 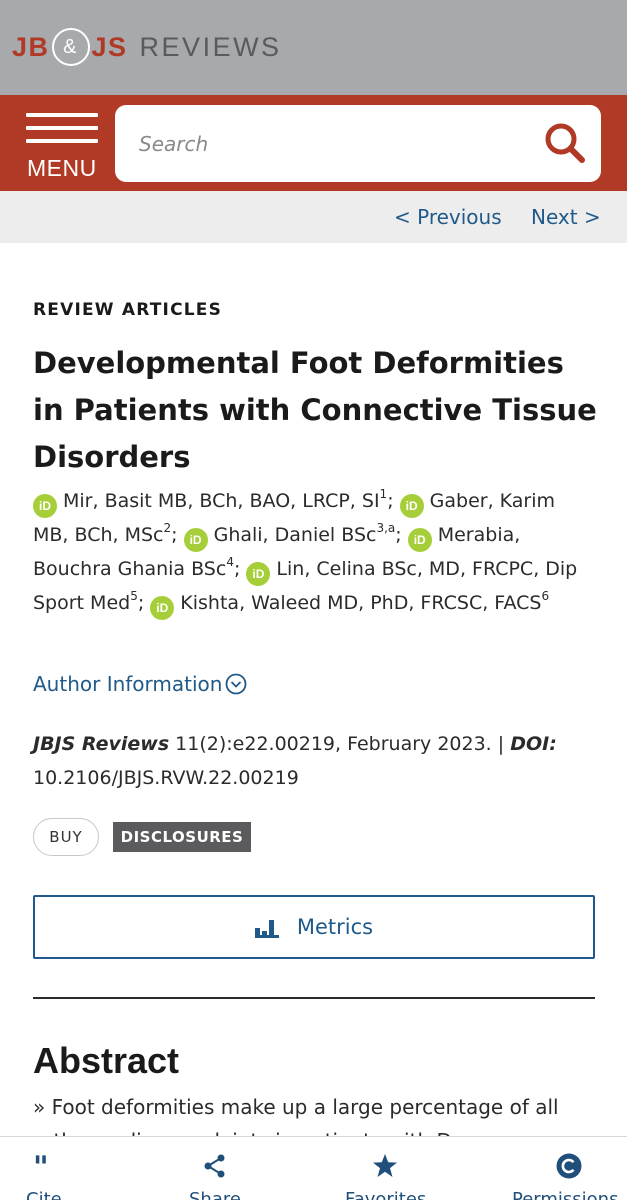 What do you see at coordinates (295, 535) in the screenshot?
I see `author-name: Ghali, Daniel BSc` at bounding box center [295, 535].